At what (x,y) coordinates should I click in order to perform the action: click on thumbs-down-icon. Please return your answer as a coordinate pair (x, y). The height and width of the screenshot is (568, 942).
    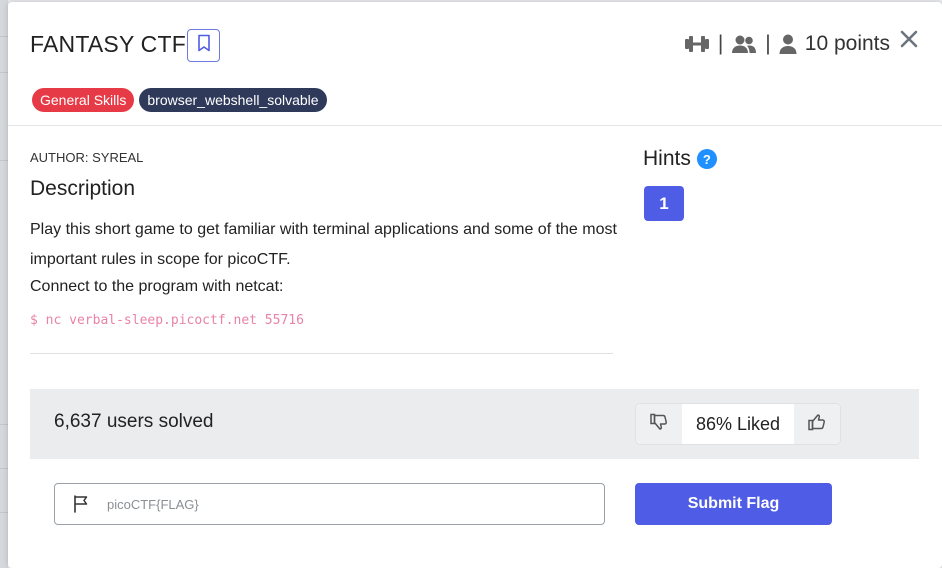
    Looking at the image, I should click on (659, 424).